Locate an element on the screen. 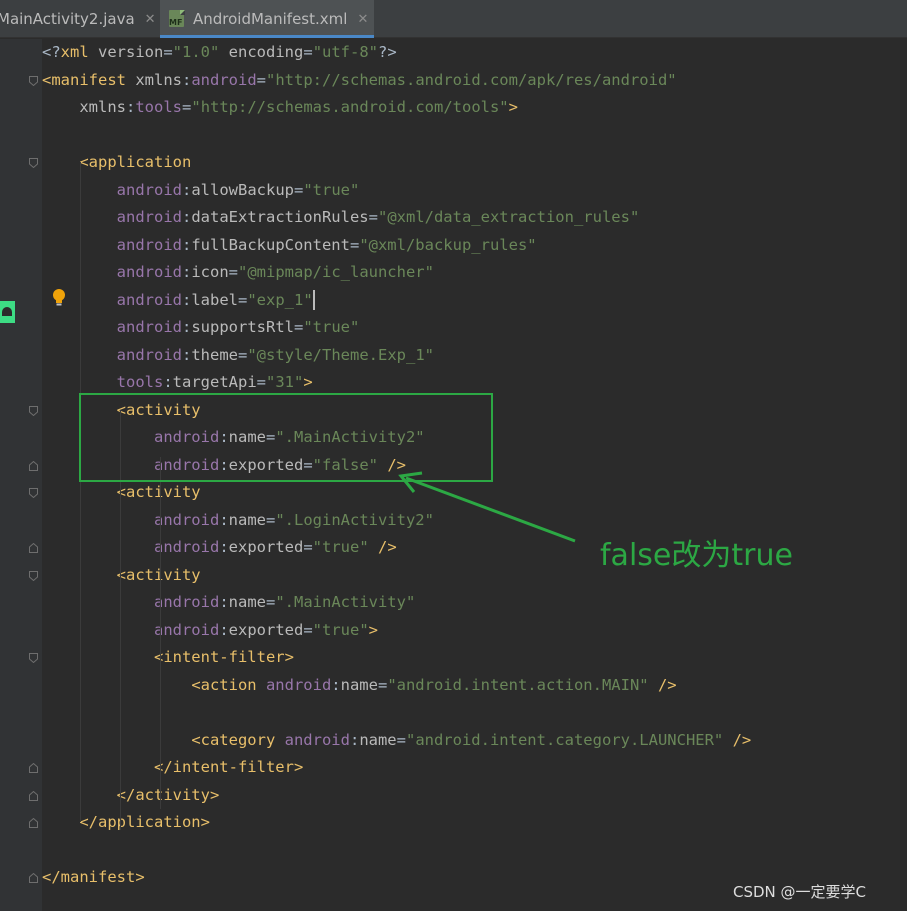 The width and height of the screenshot is (907, 911). code-token: </manifest> is located at coordinates (93, 877).